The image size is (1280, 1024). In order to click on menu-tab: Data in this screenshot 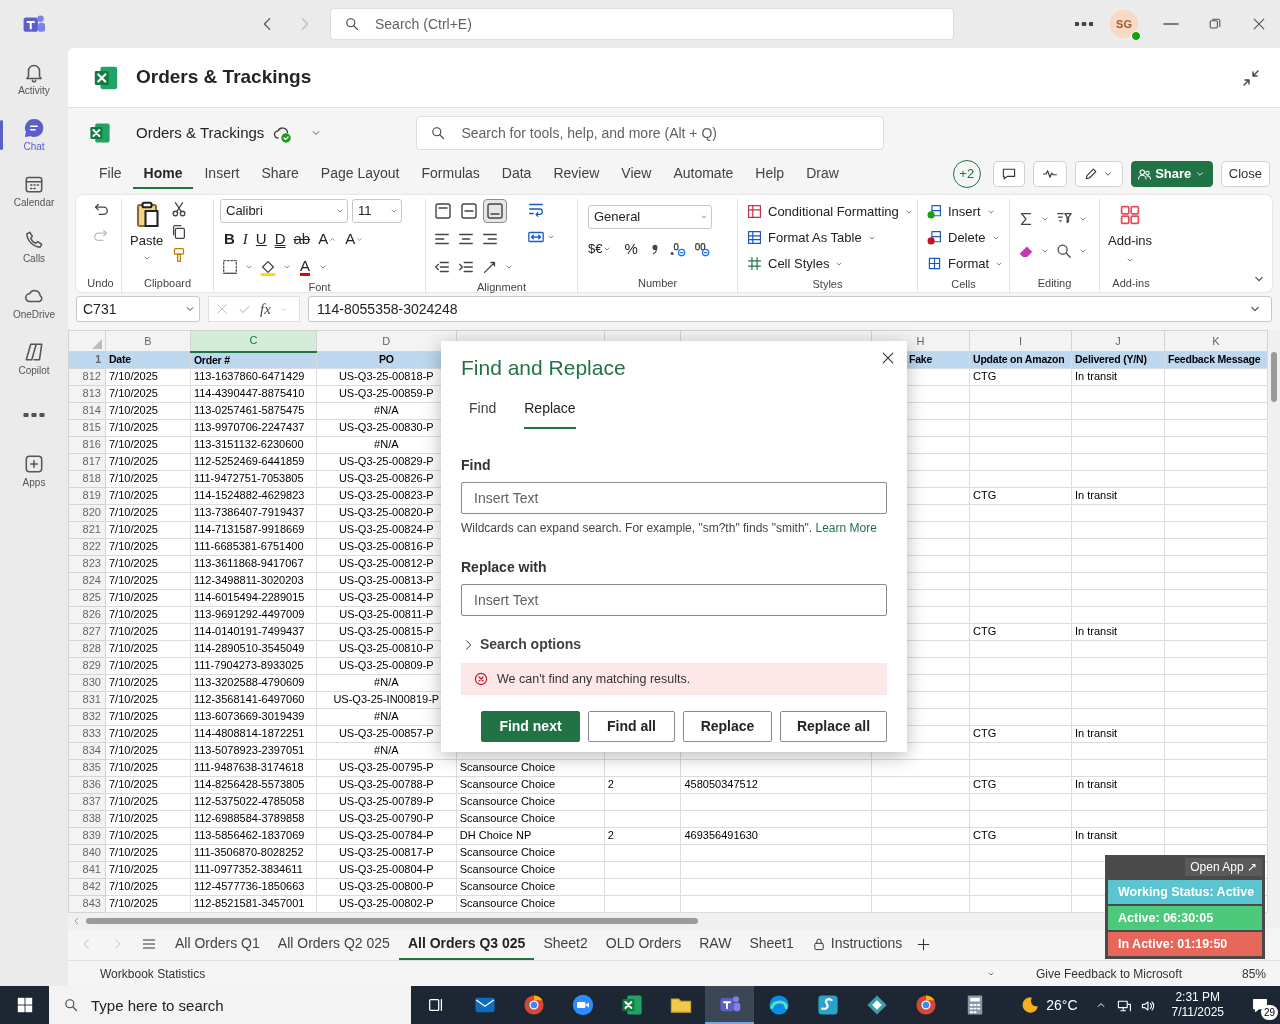, I will do `click(516, 174)`.